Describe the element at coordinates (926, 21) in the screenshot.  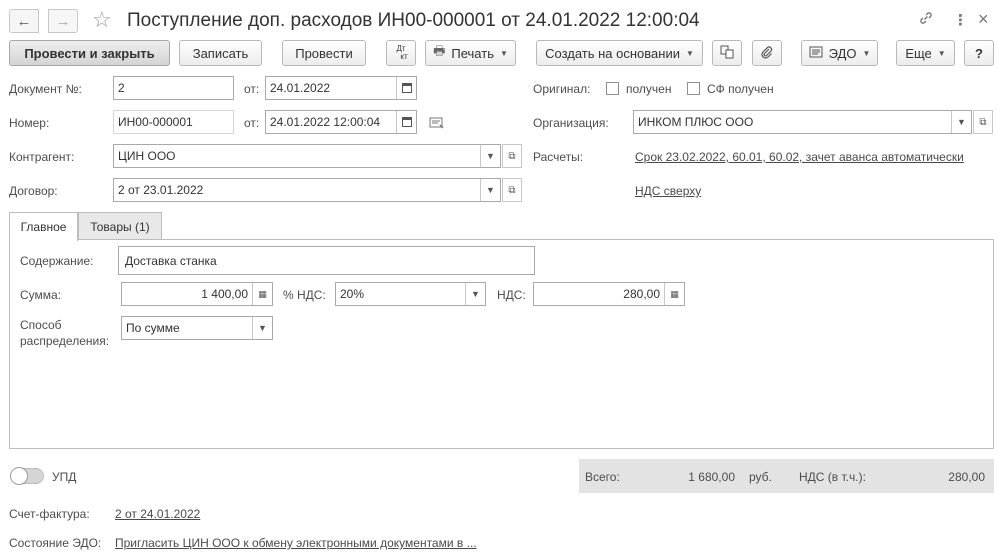
I see `link-icon` at that location.